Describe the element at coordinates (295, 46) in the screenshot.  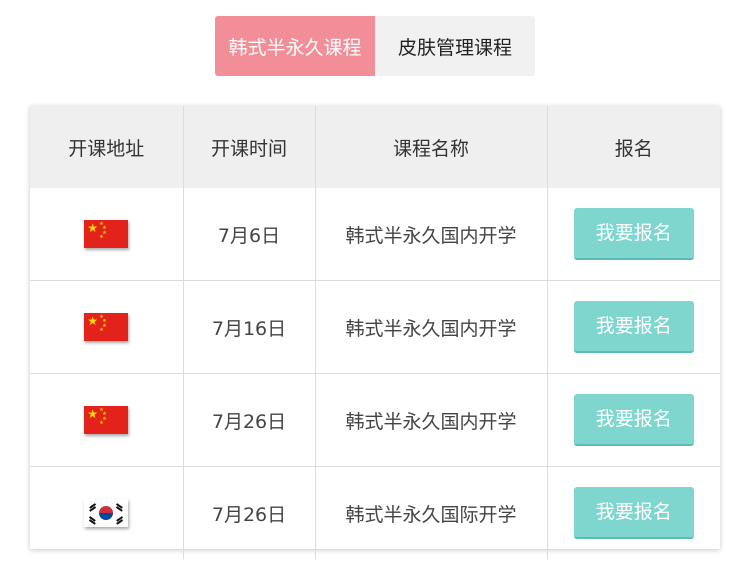
I see `tab-korean-semi-permanent: 韩式半永久课程` at that location.